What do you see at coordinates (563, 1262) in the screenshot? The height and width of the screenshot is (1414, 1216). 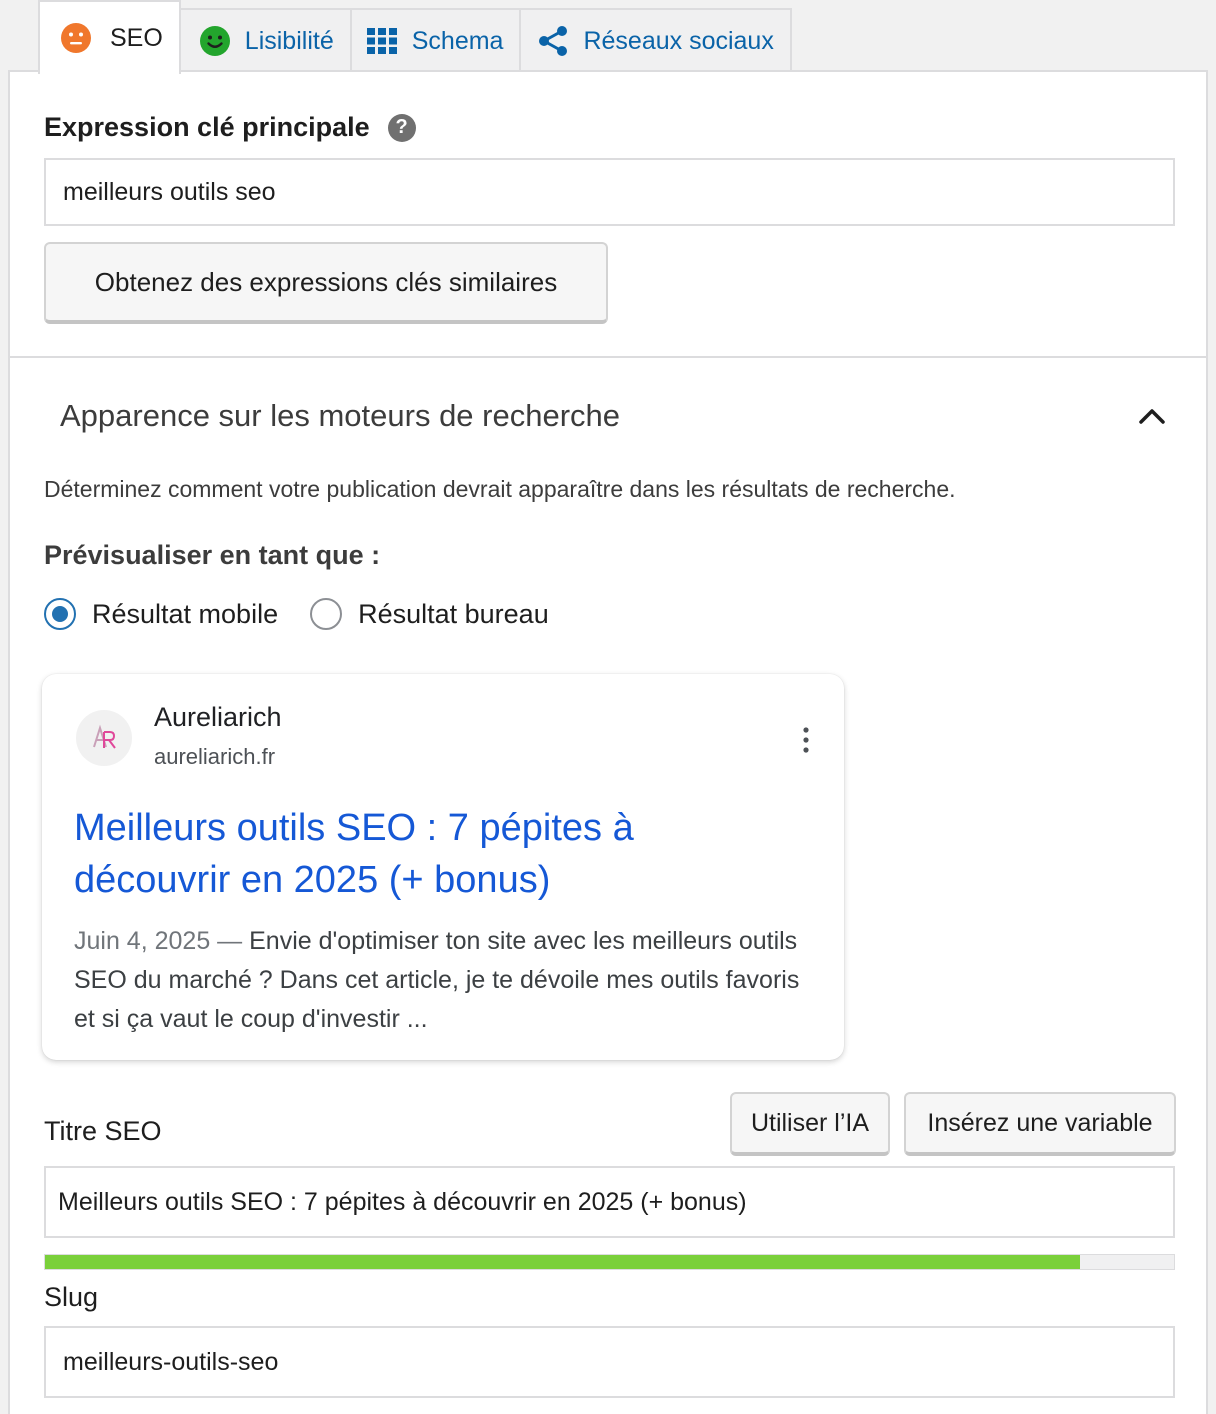 I see `progress-fill` at bounding box center [563, 1262].